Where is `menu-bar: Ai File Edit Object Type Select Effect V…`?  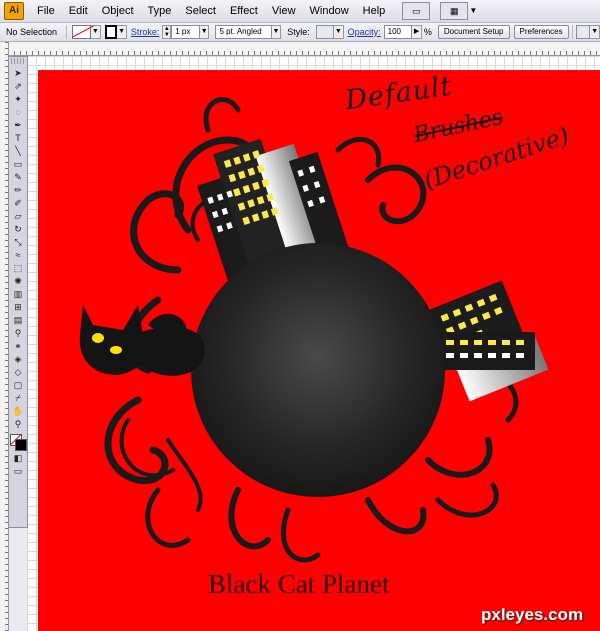 menu-bar: Ai File Edit Object Type Select Effect V… is located at coordinates (300, 11).